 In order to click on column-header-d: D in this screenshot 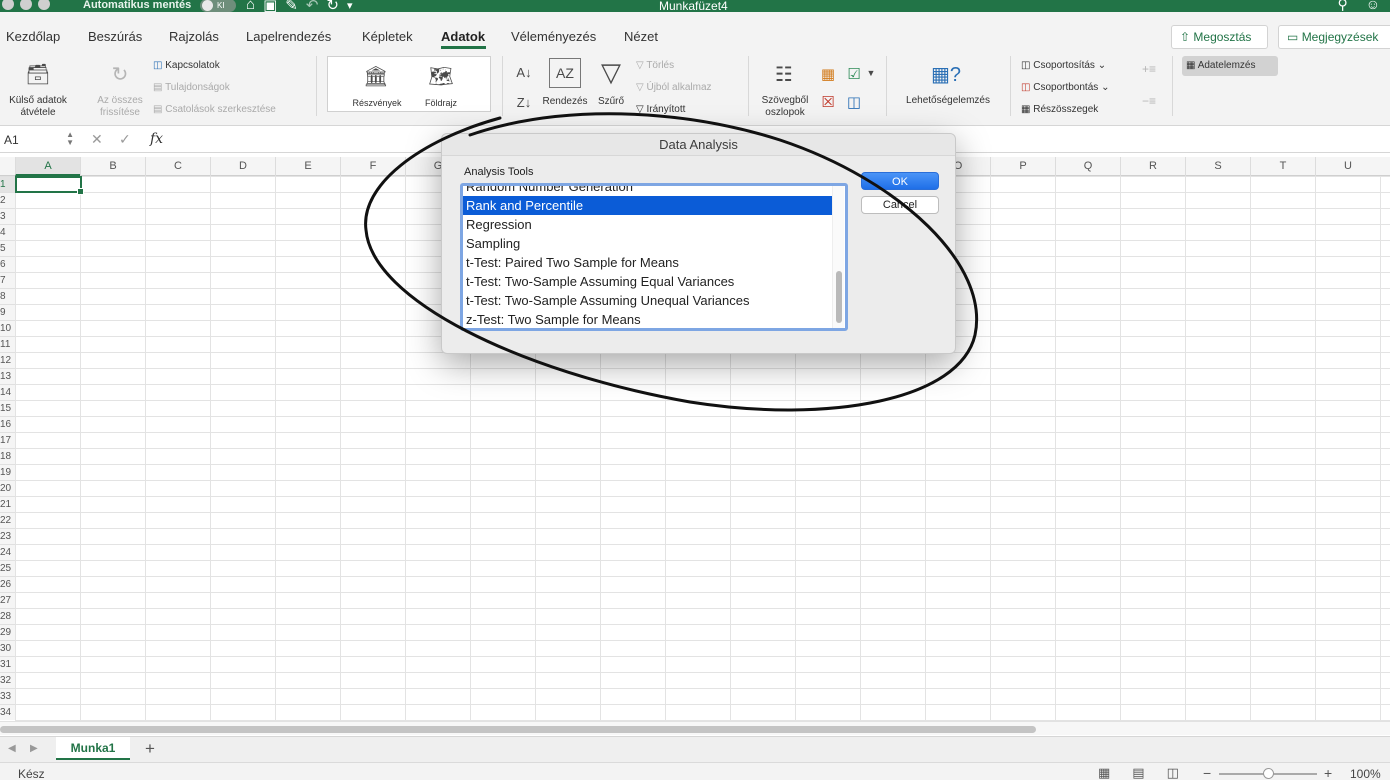, I will do `click(242, 166)`.